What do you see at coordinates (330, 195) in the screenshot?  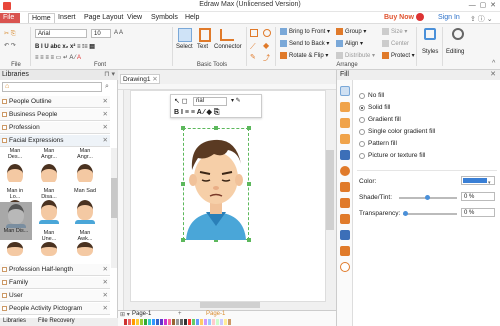 I see `vertical-scrollbar` at bounding box center [330, 195].